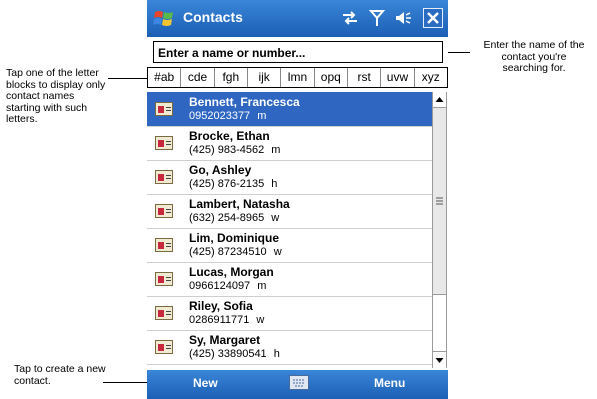  What do you see at coordinates (433, 18) in the screenshot?
I see `close-icon` at bounding box center [433, 18].